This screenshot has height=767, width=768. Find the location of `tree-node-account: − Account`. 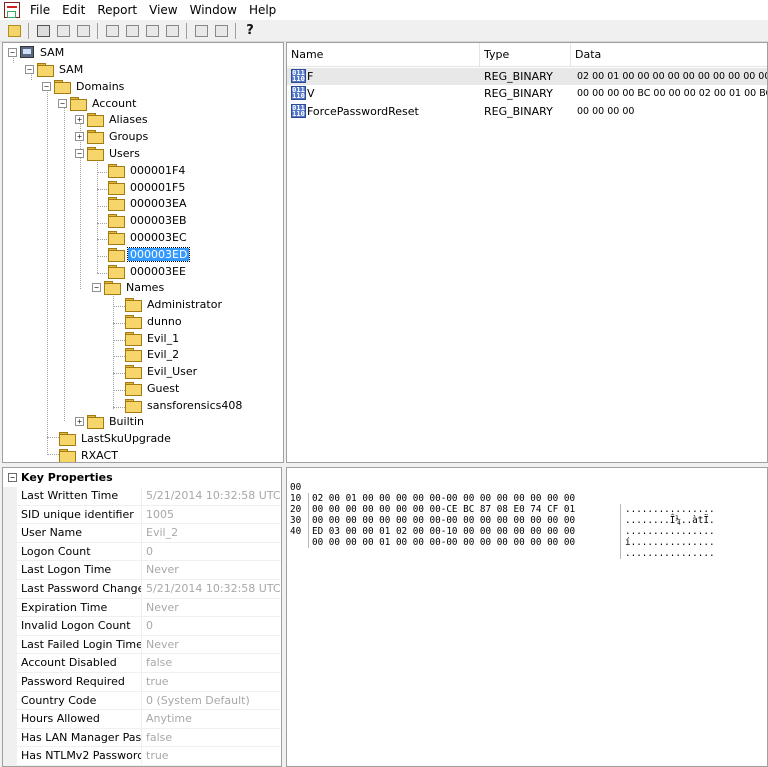

tree-node-account: − Account is located at coordinates (98, 103).